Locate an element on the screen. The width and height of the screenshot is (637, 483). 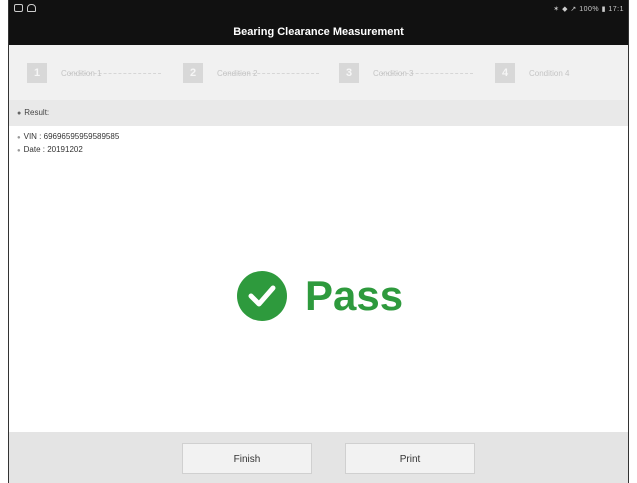
step-1: 1 Condition 1 is located at coordinates (64, 73).